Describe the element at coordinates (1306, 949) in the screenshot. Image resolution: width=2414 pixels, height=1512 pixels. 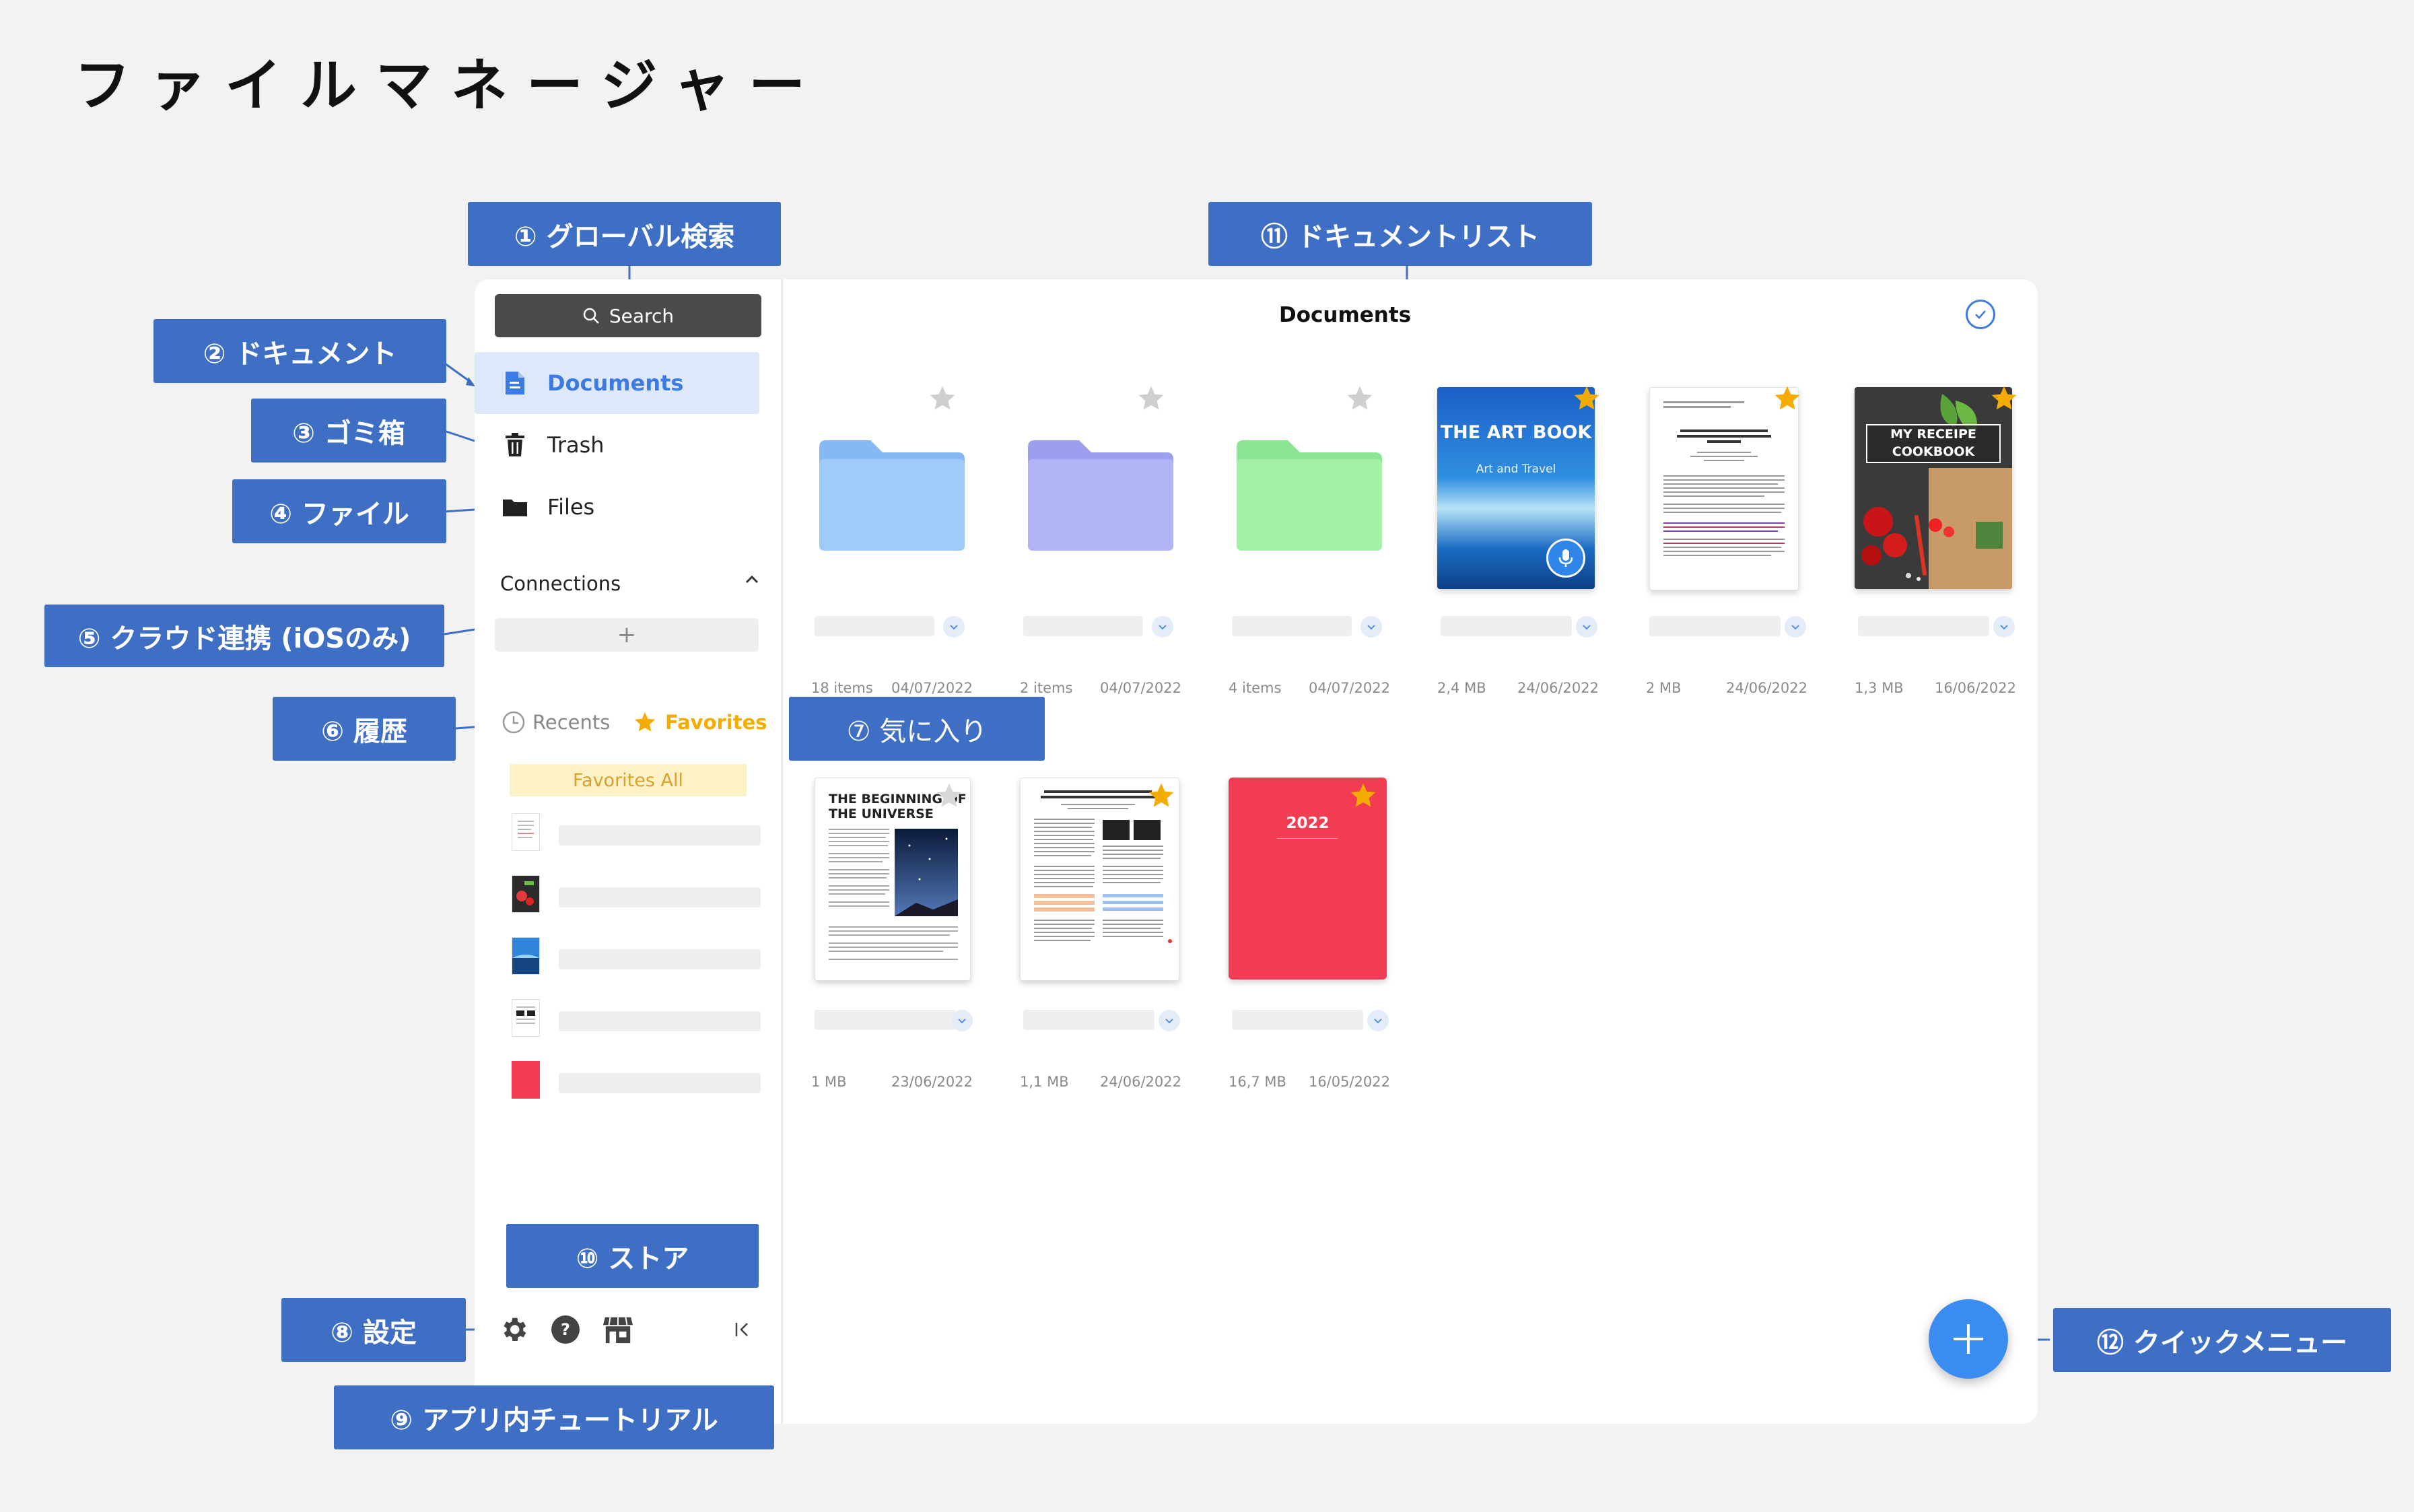
I see `document-tile: 2022 16,7 MB 16/05/2022` at that location.